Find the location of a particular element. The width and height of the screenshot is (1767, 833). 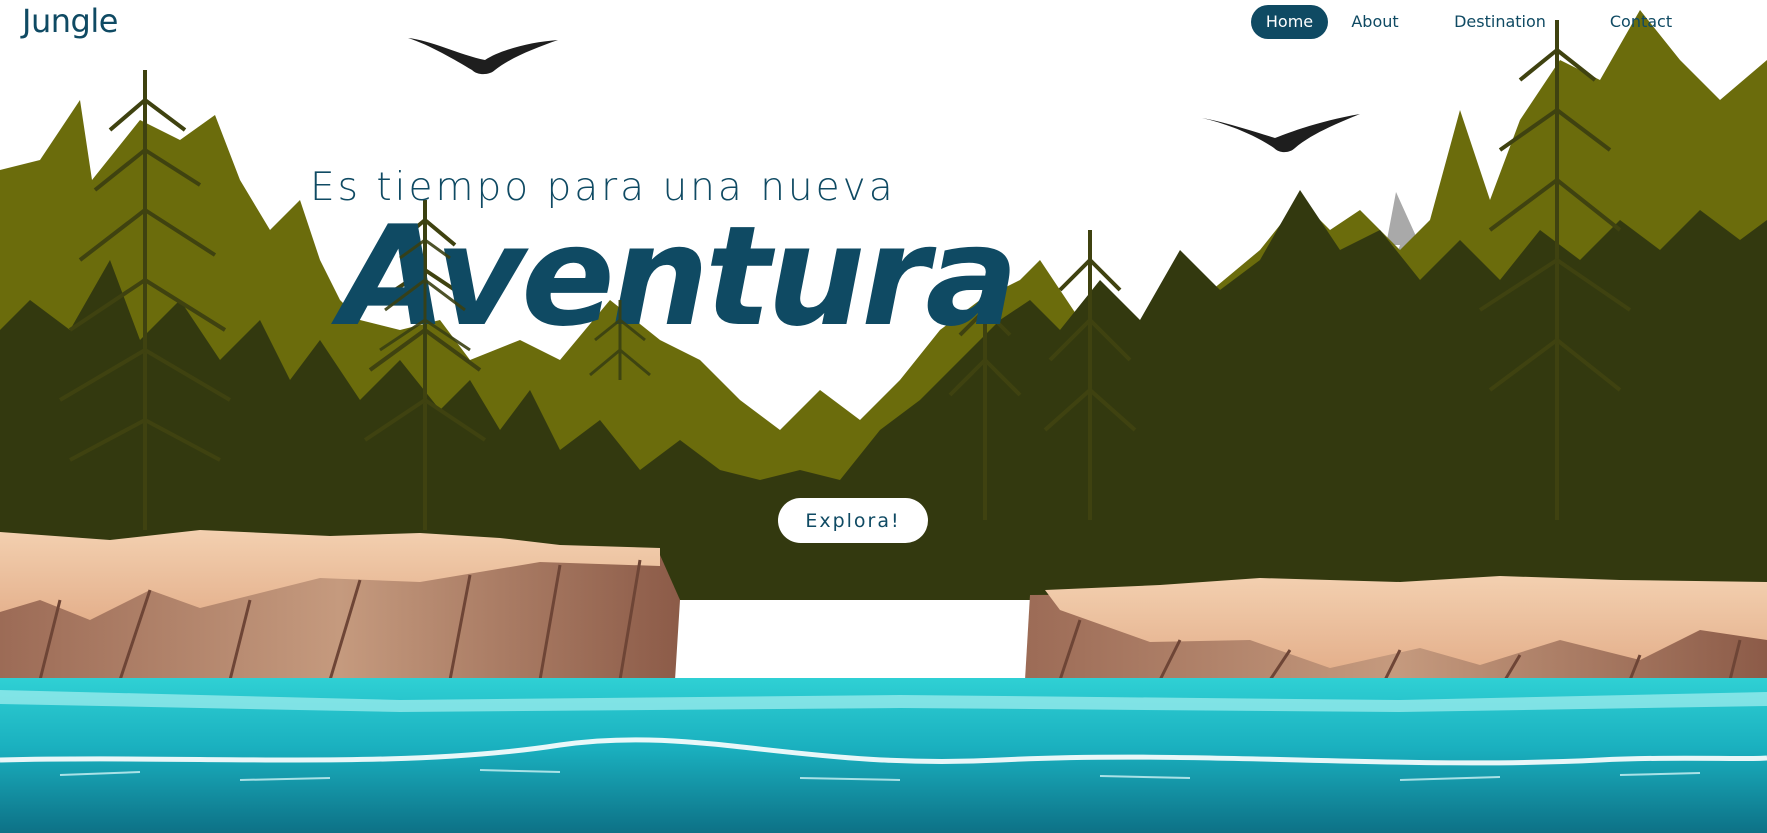

explore-button: Explora! is located at coordinates (853, 520).